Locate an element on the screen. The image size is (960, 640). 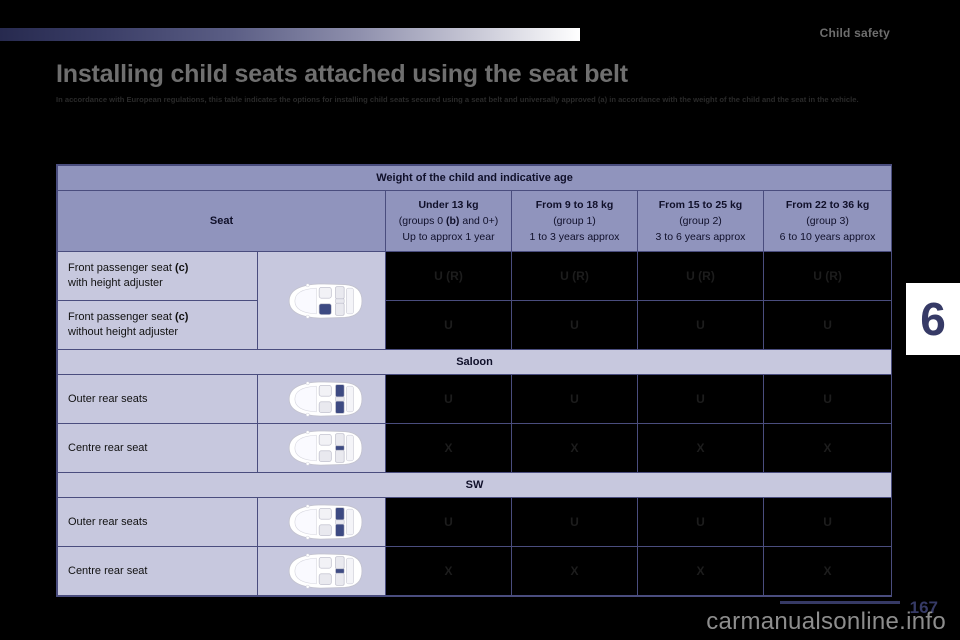
seat-column-header: Seat is located at coordinates (221, 221).